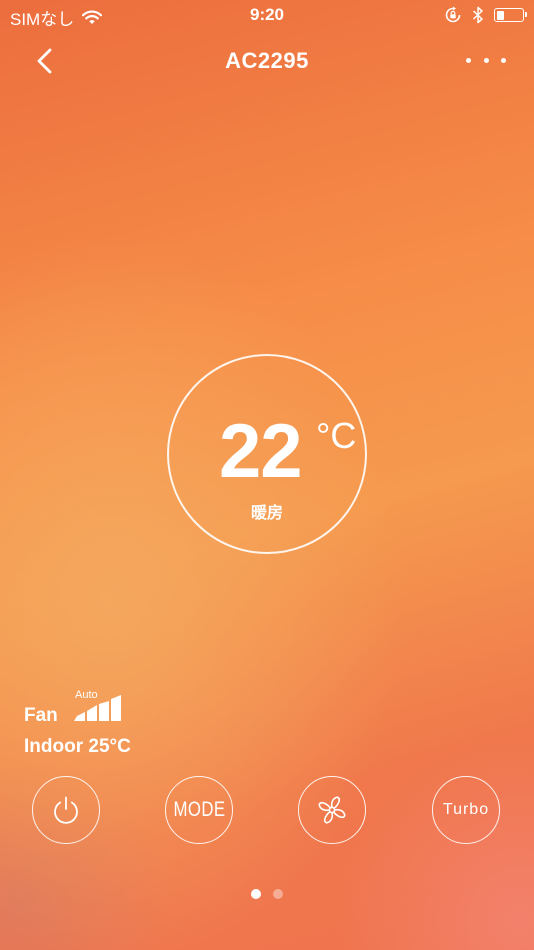  I want to click on temperature-dial: 22 °C 暖房, so click(267, 454).